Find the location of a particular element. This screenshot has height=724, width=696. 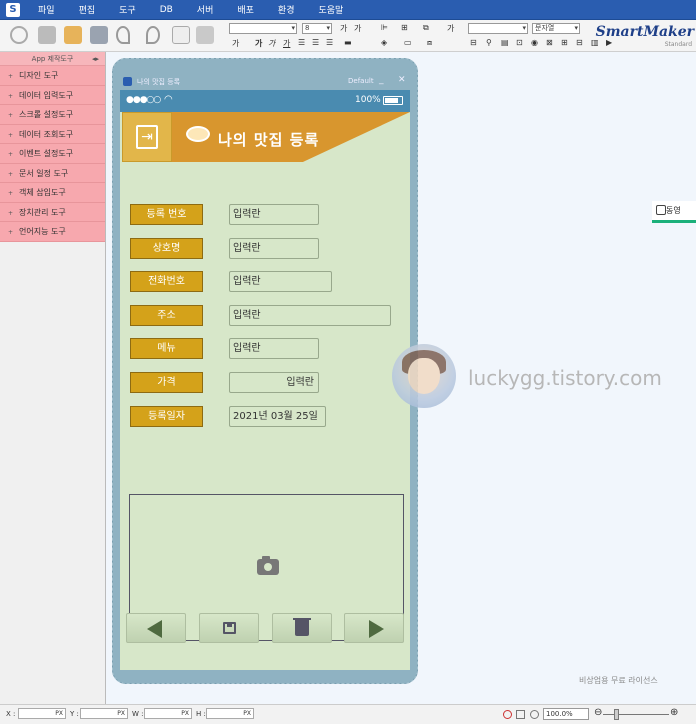

record-icon is located at coordinates (507, 714).